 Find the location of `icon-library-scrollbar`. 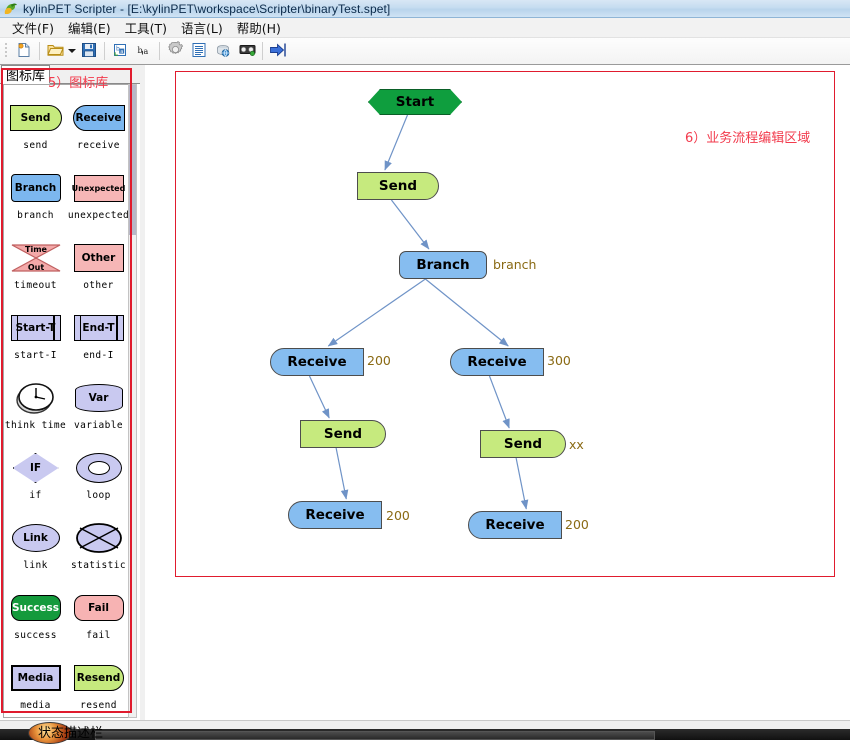

icon-library-scrollbar is located at coordinates (132, 401).